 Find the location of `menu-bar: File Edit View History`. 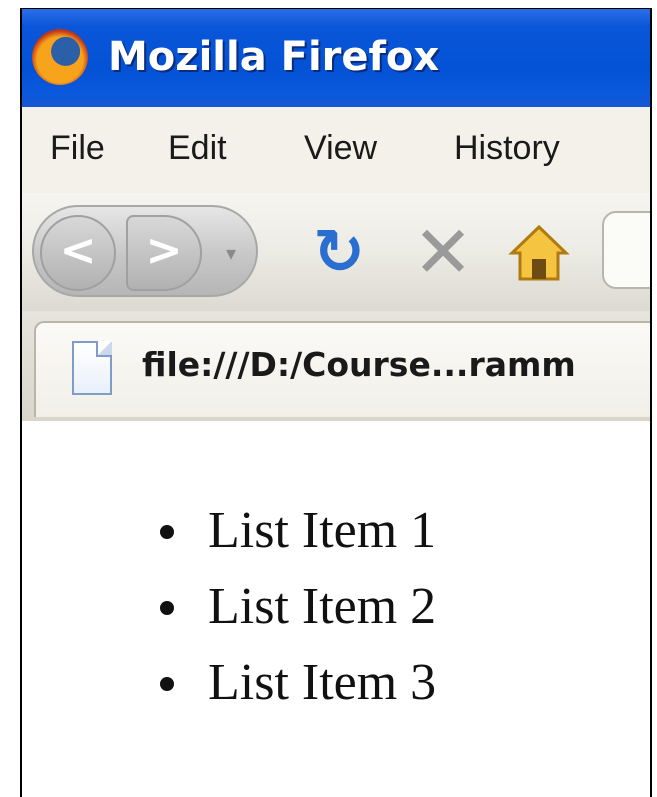

menu-bar: File Edit View History is located at coordinates (336, 150).